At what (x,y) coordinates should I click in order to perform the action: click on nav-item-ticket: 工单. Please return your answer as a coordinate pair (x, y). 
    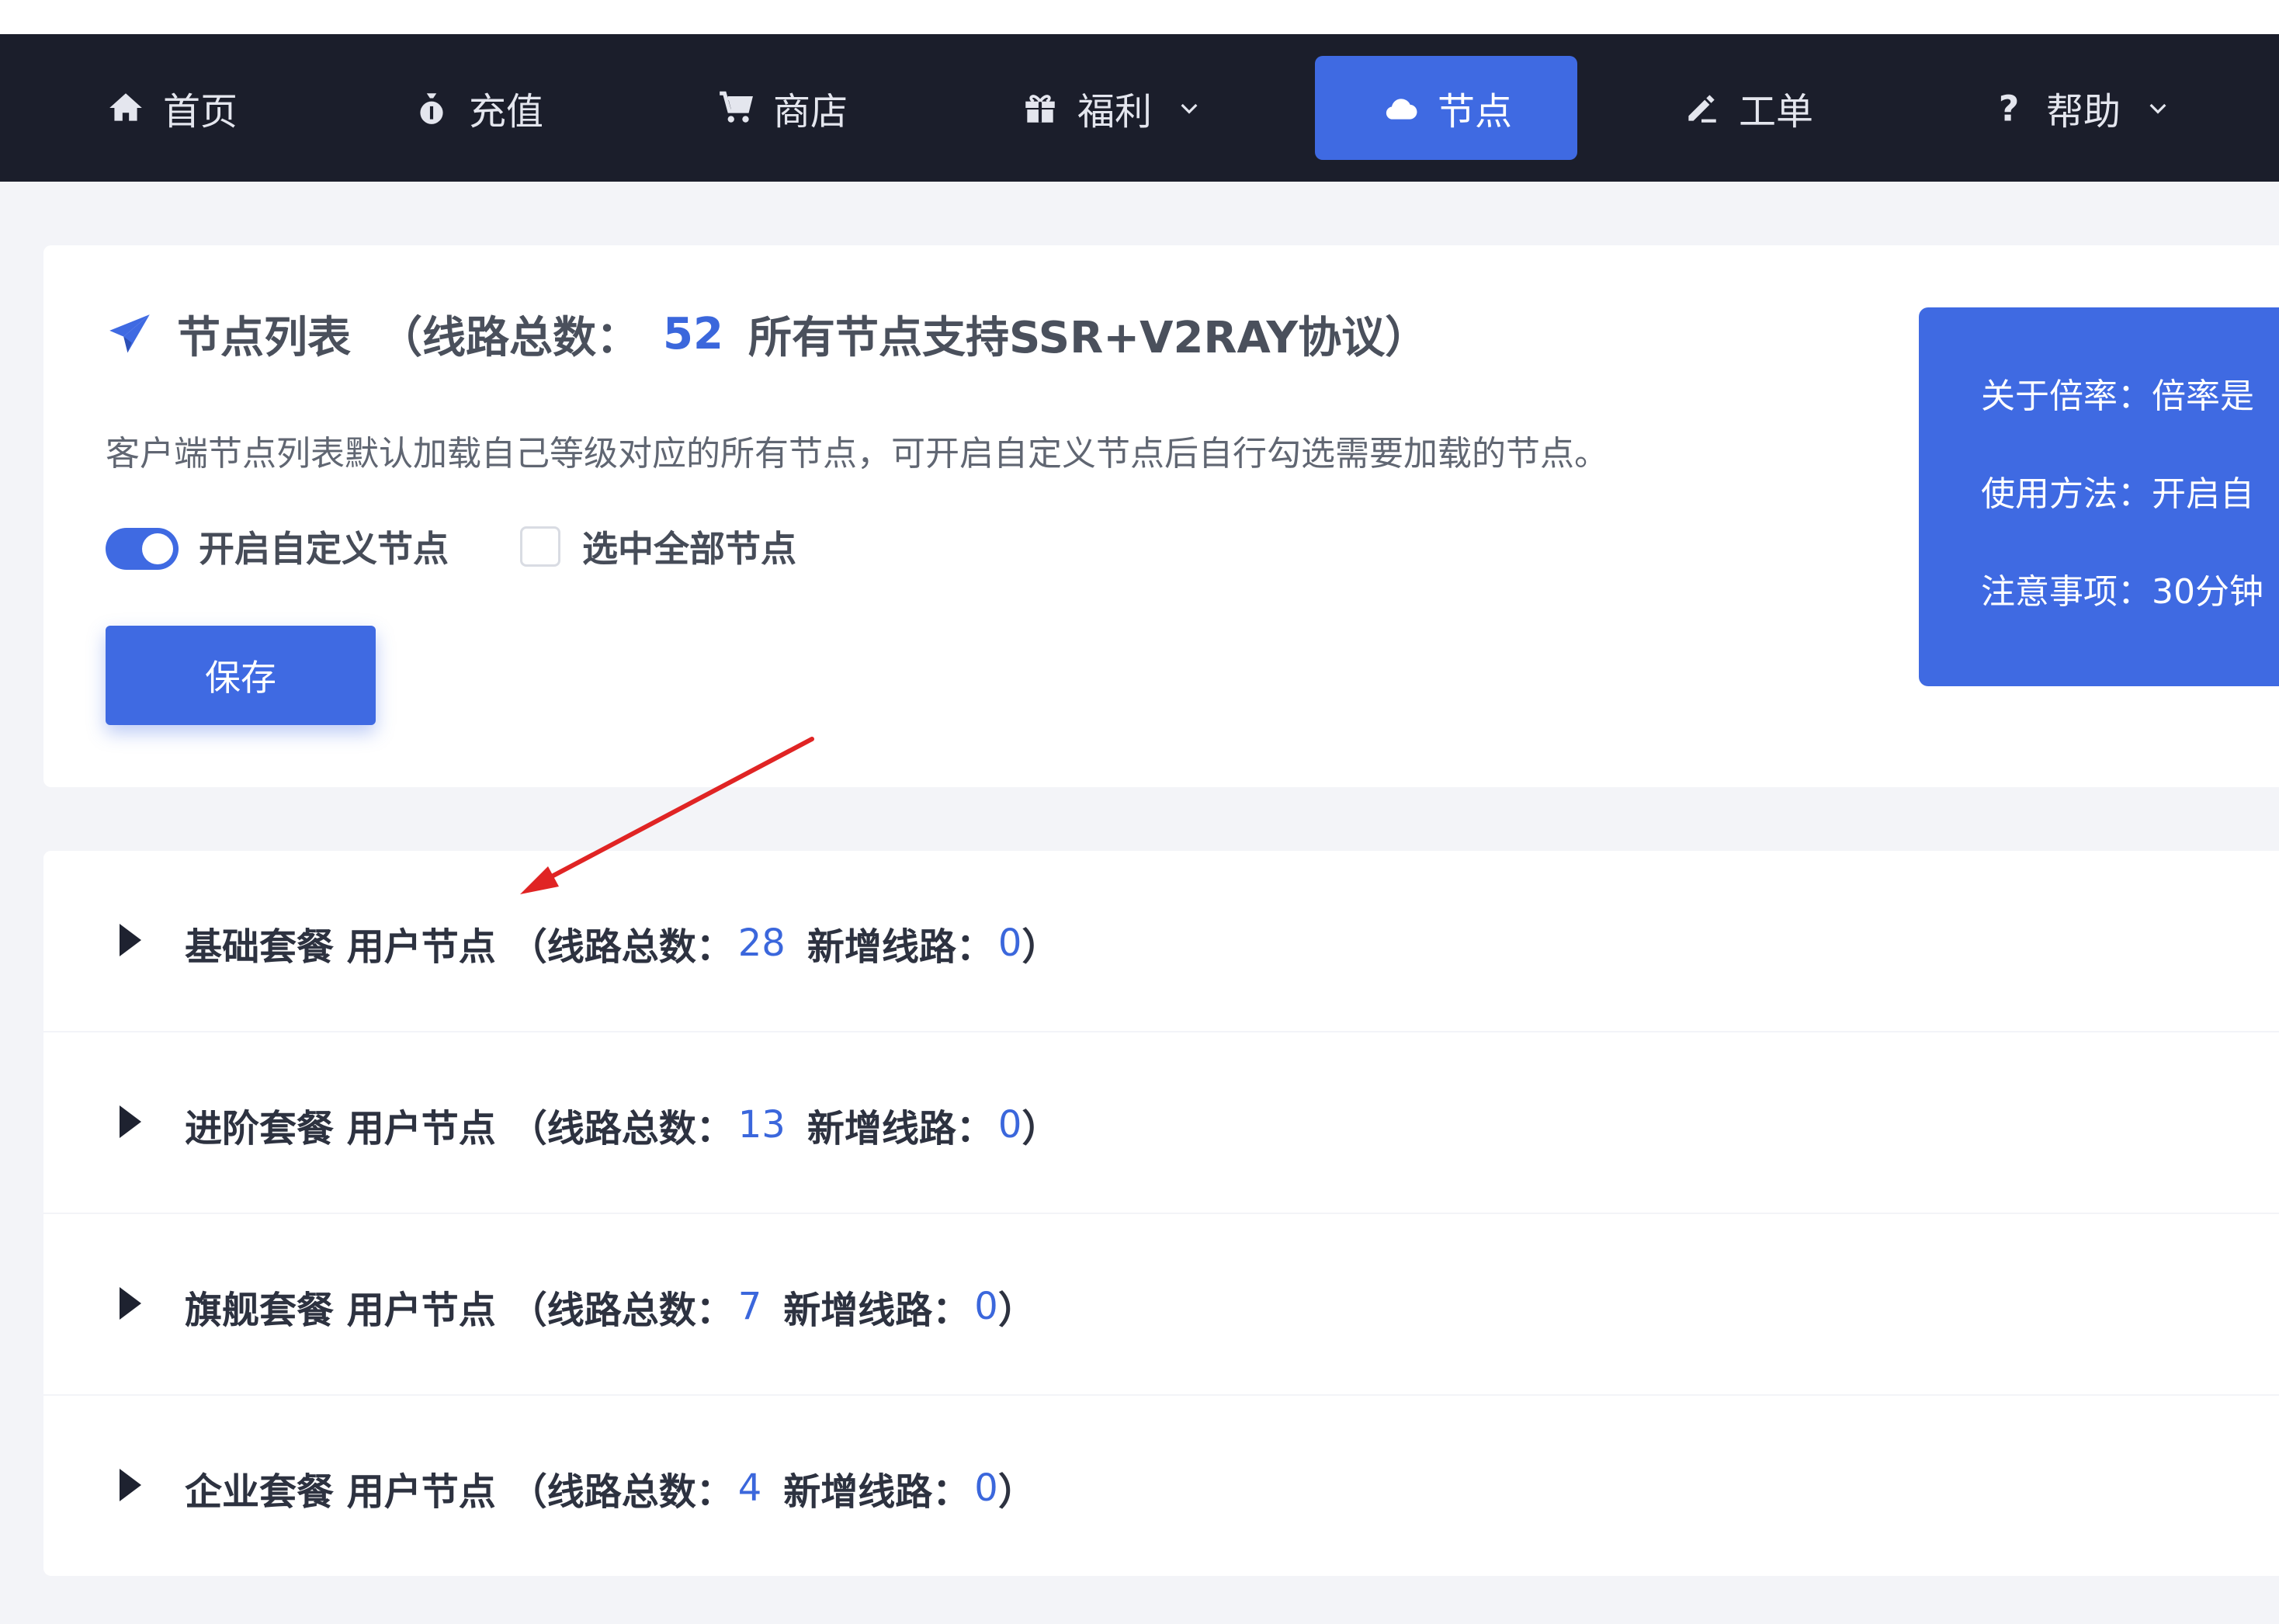
    Looking at the image, I should click on (1747, 108).